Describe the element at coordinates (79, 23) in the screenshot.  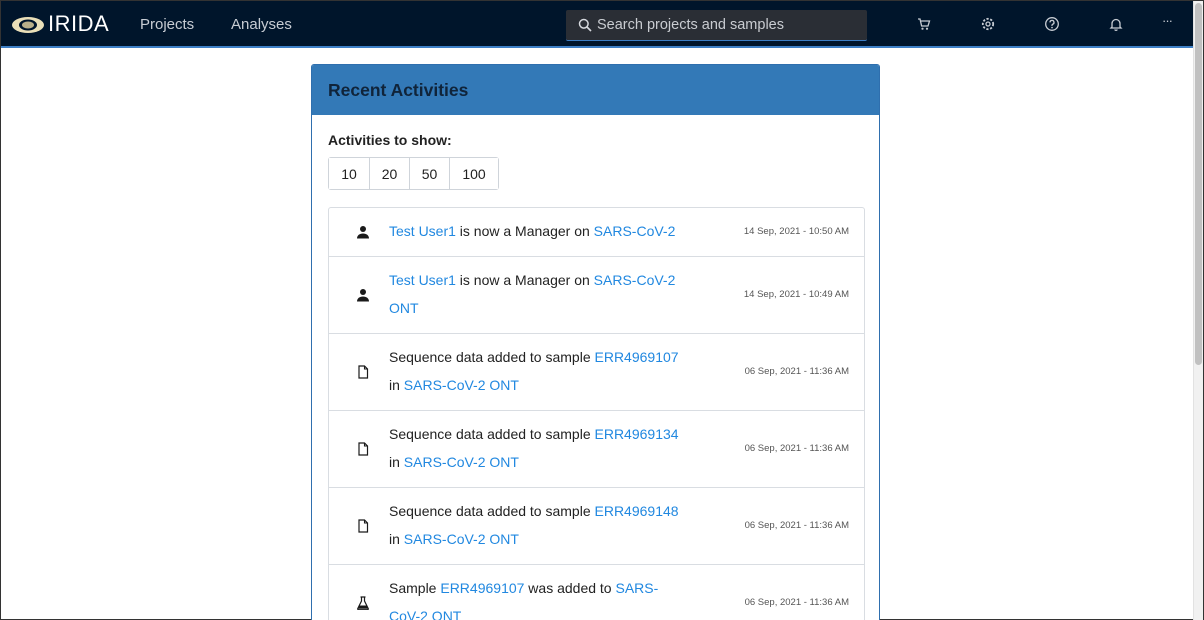
I see `app-name: IRIDA` at that location.